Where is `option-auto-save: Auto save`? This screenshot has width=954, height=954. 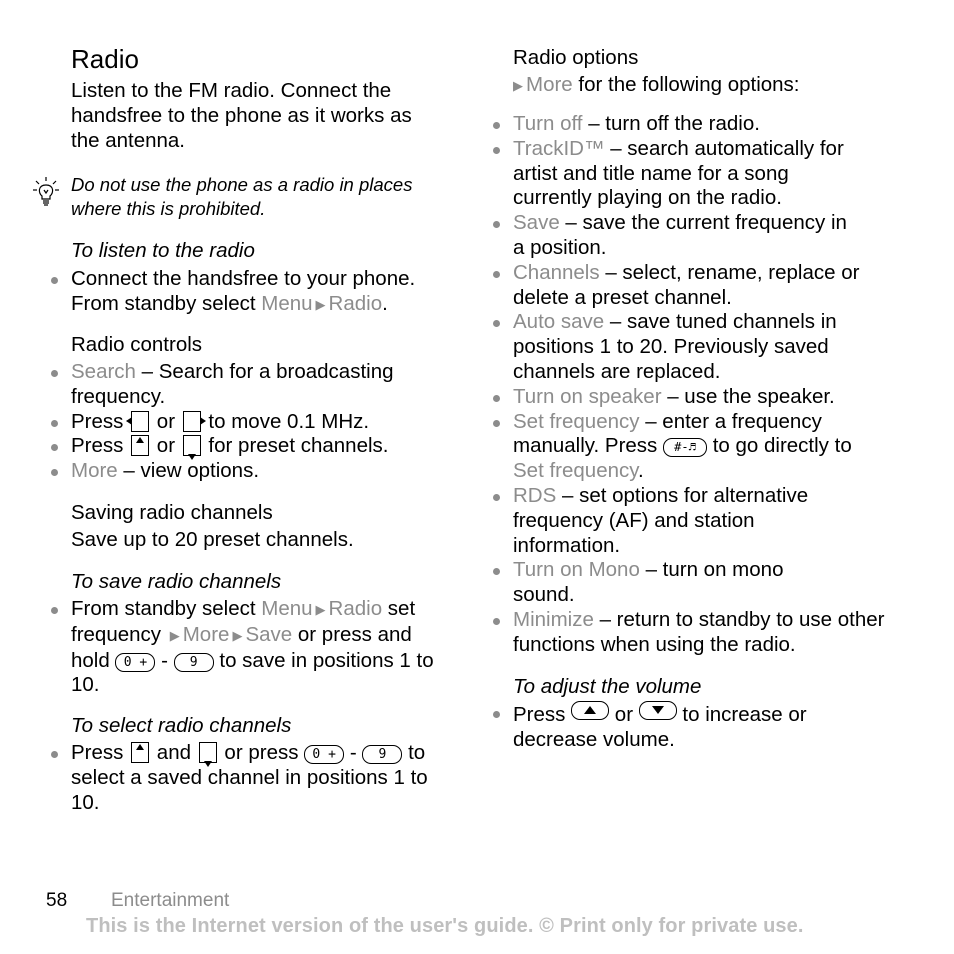
option-auto-save: Auto save is located at coordinates (558, 321).